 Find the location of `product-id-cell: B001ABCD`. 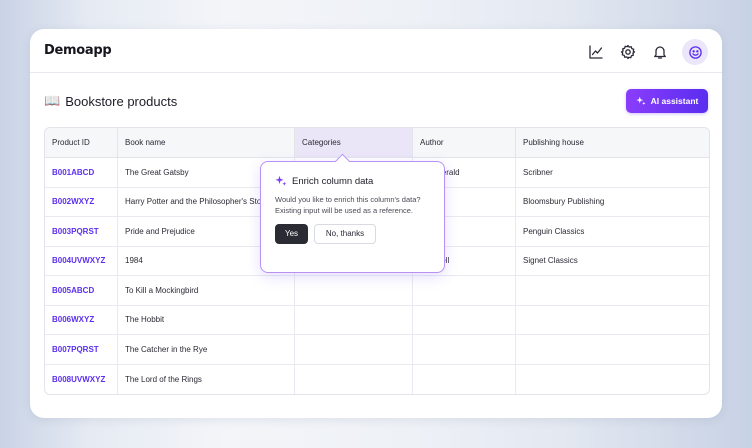

product-id-cell: B001ABCD is located at coordinates (81, 173).